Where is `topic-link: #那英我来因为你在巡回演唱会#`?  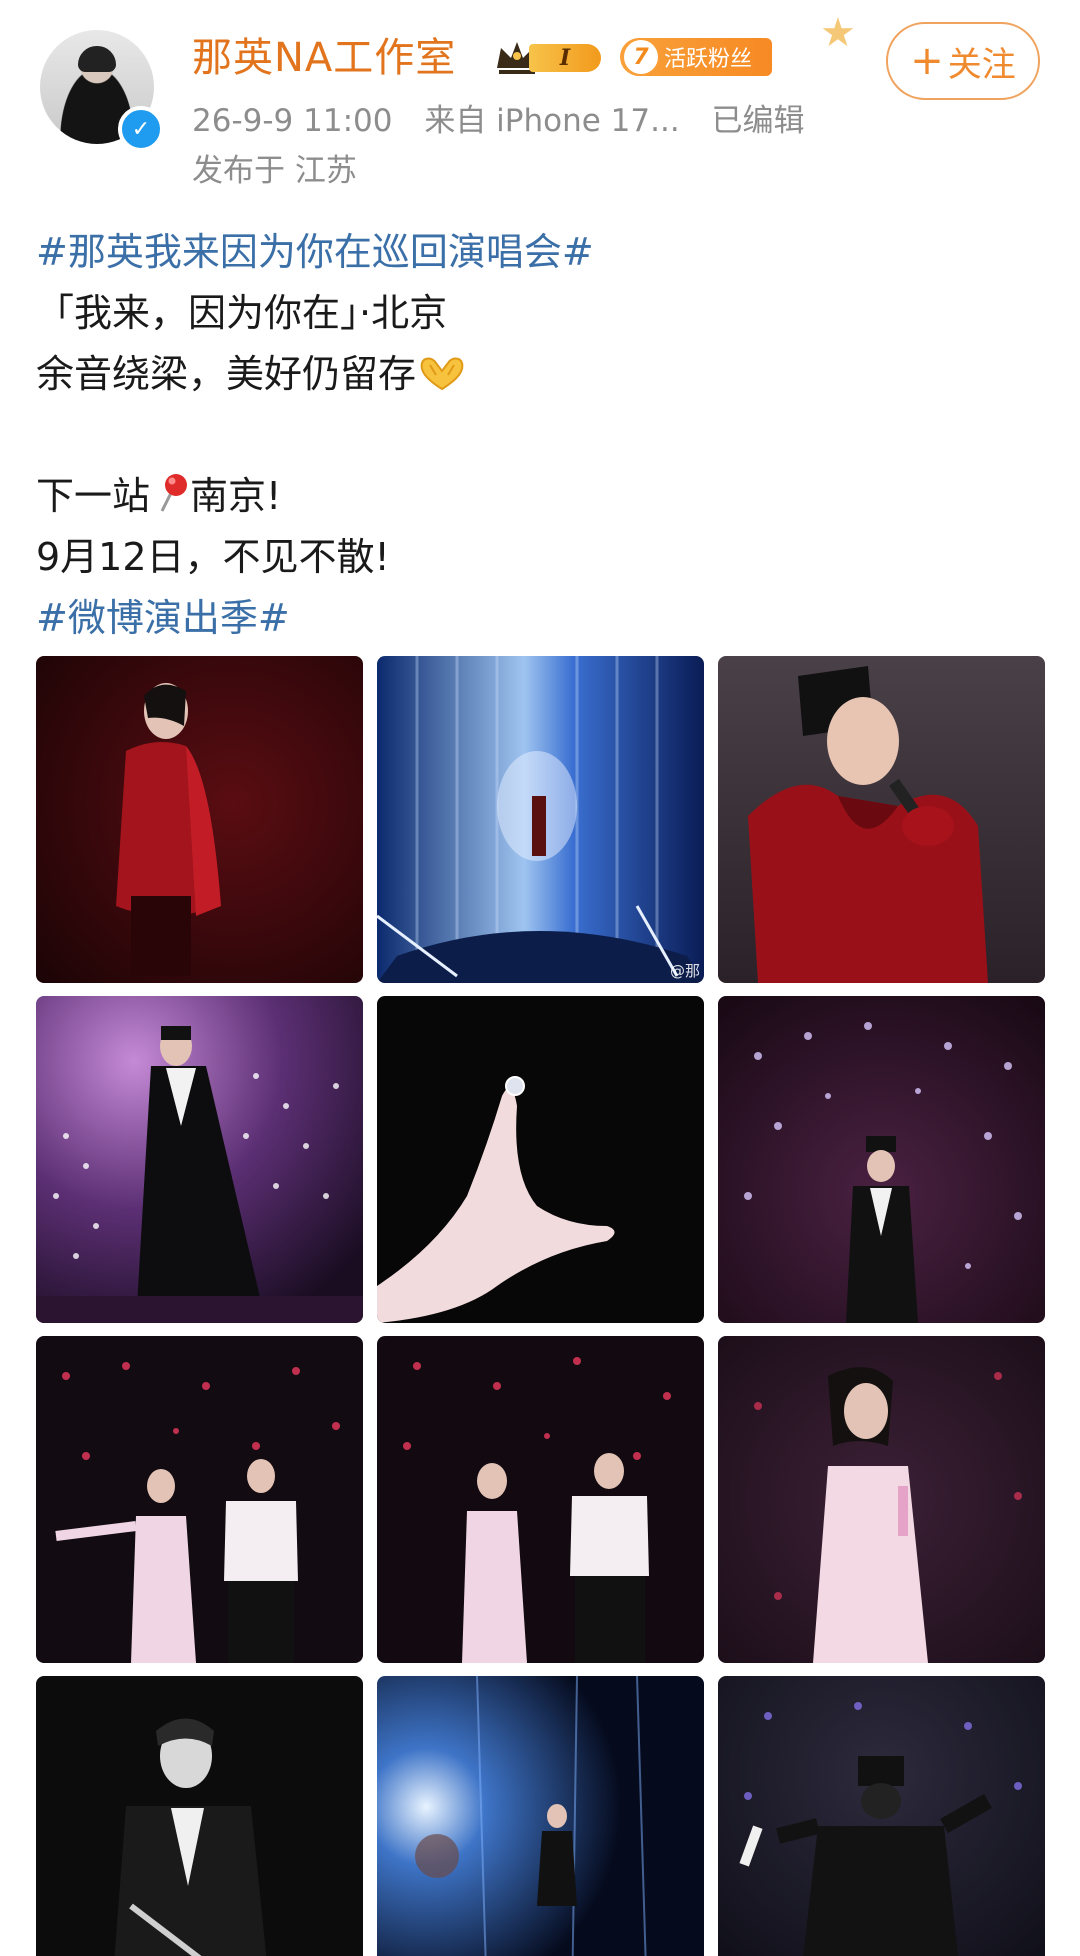 topic-link: #那英我来因为你在巡回演唱会# is located at coordinates (541, 252).